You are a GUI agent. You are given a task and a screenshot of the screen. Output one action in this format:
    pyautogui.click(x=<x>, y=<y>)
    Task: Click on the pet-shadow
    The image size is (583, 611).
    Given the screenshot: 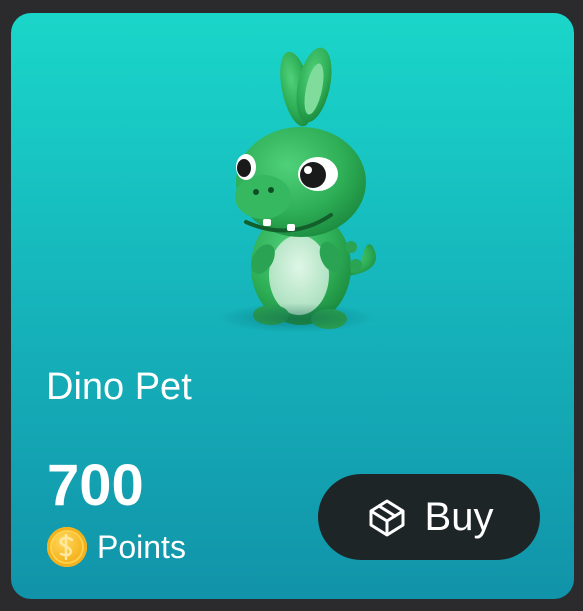 What is the action you would take?
    pyautogui.click(x=296, y=318)
    